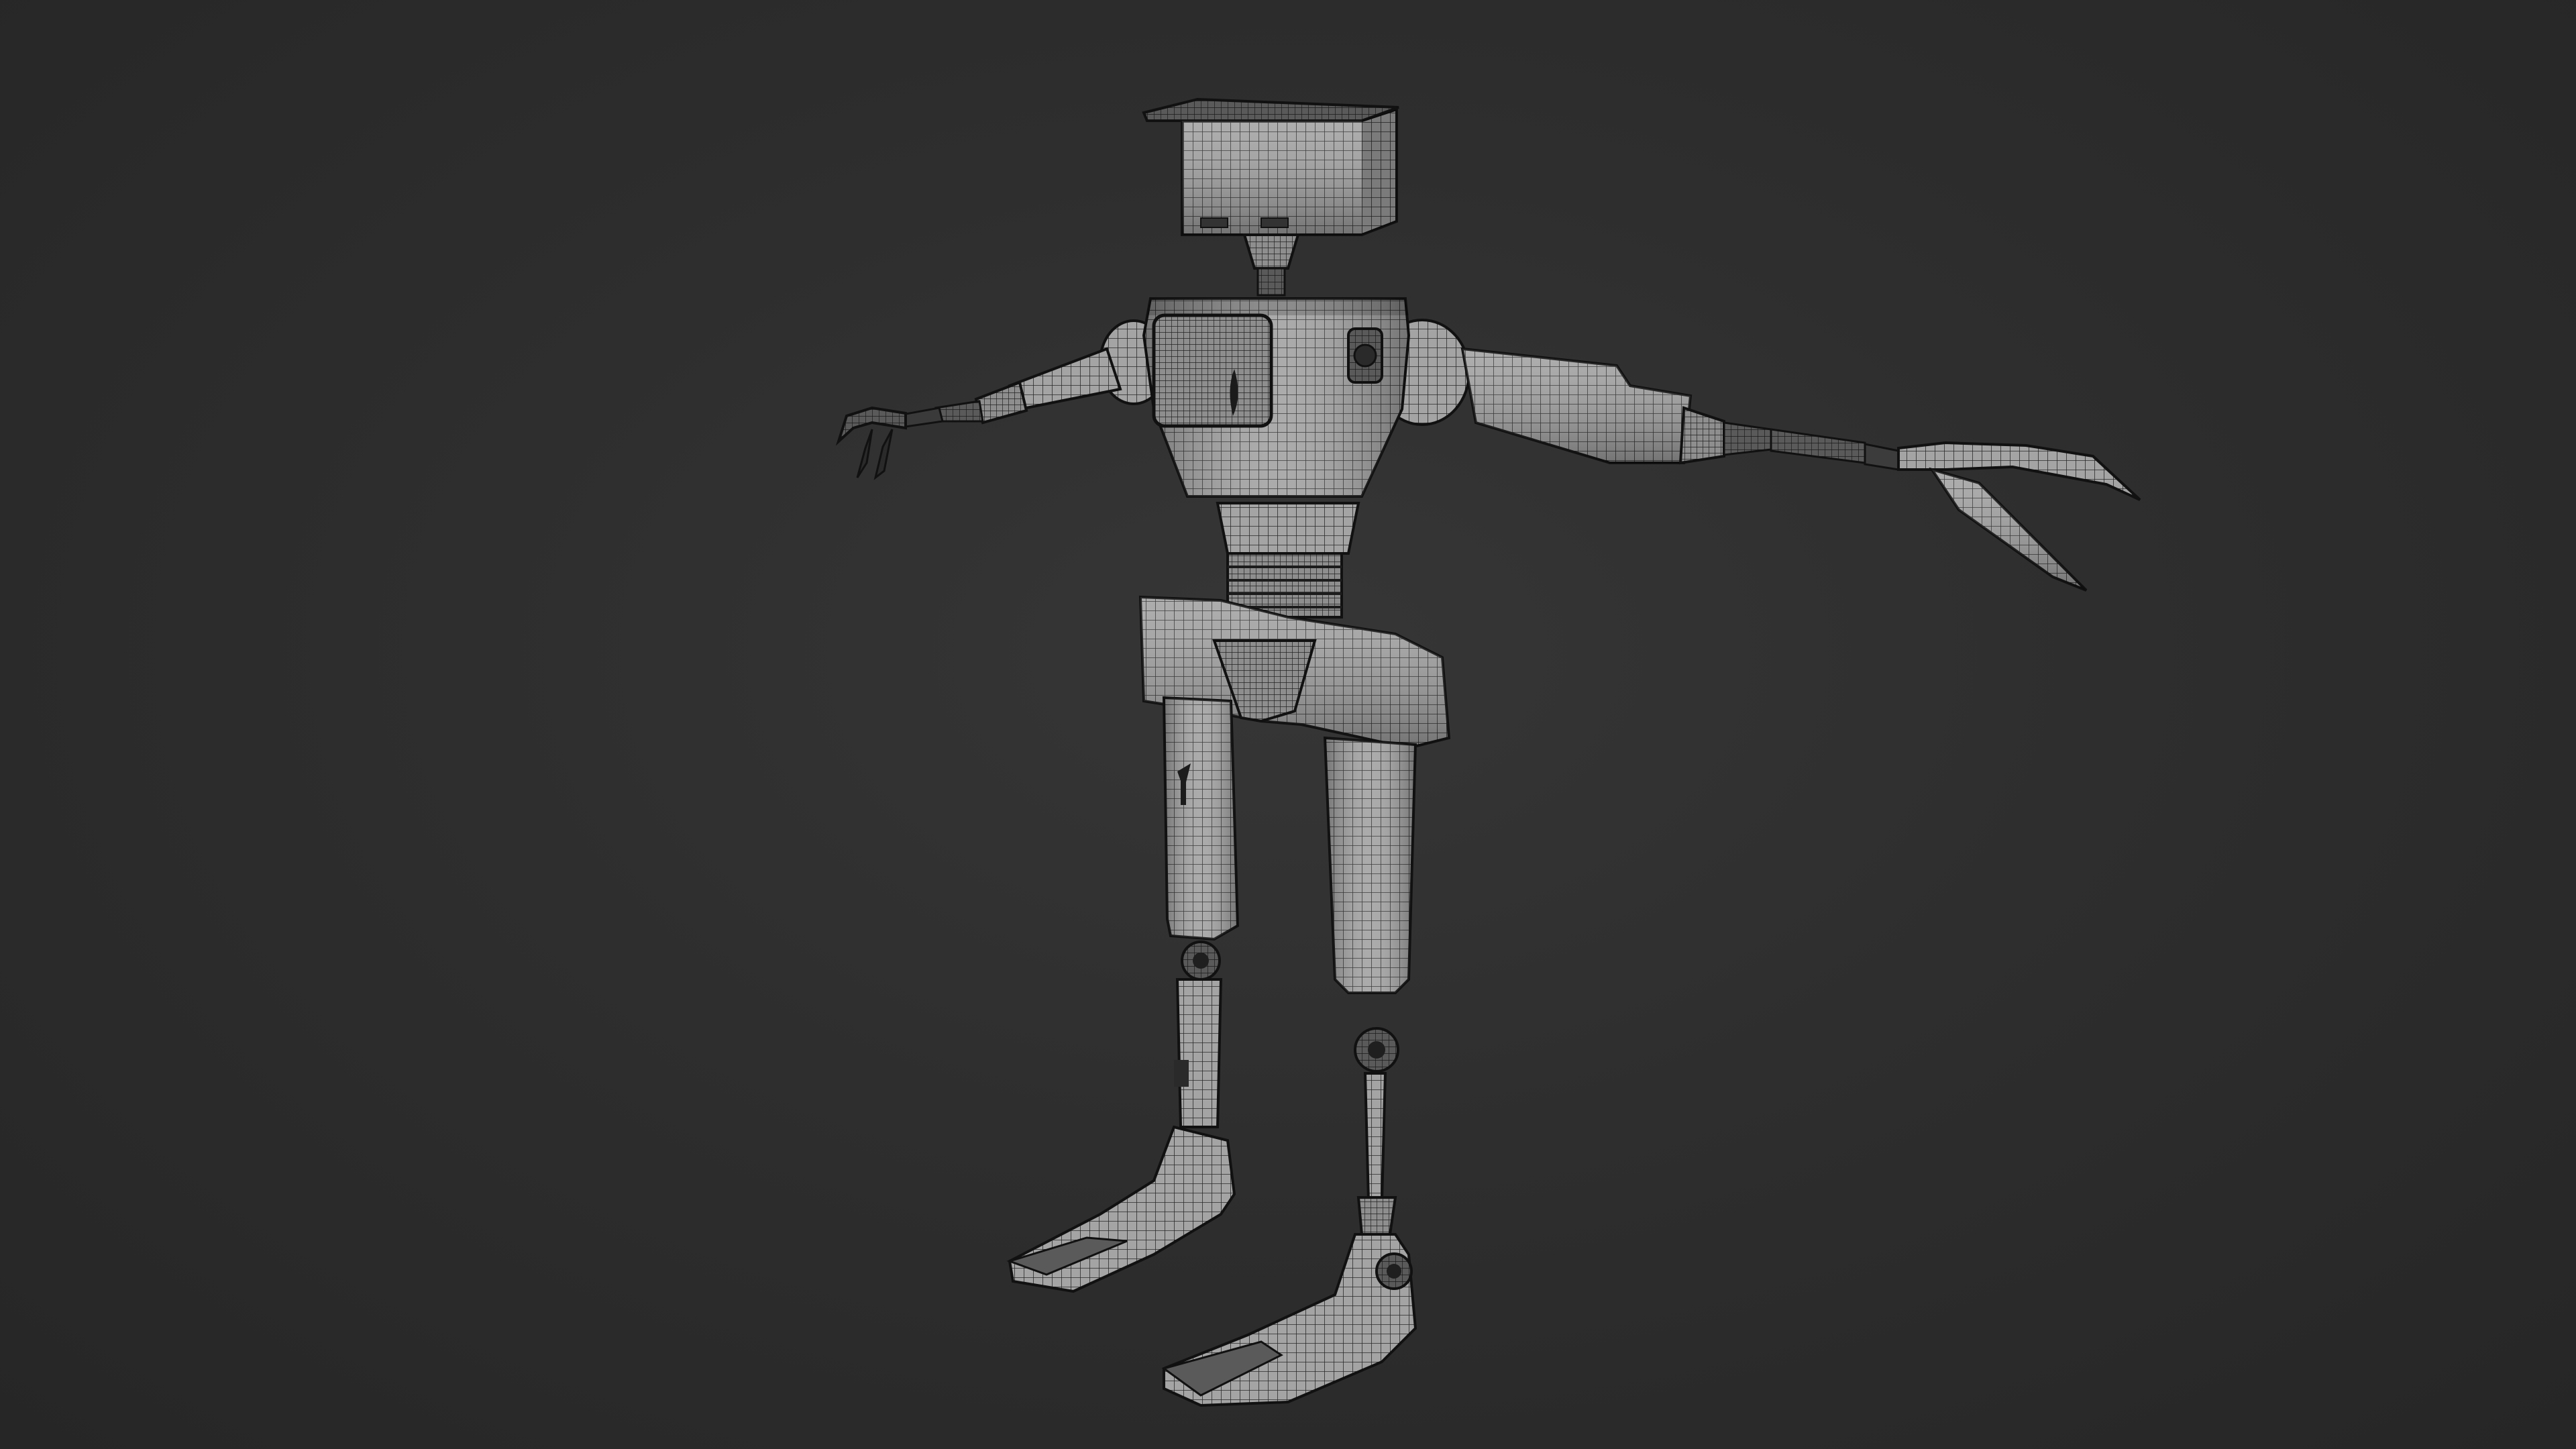 The width and height of the screenshot is (2576, 1449). Describe the element at coordinates (2019, 516) in the screenshot. I see `robot-left-claw` at that location.